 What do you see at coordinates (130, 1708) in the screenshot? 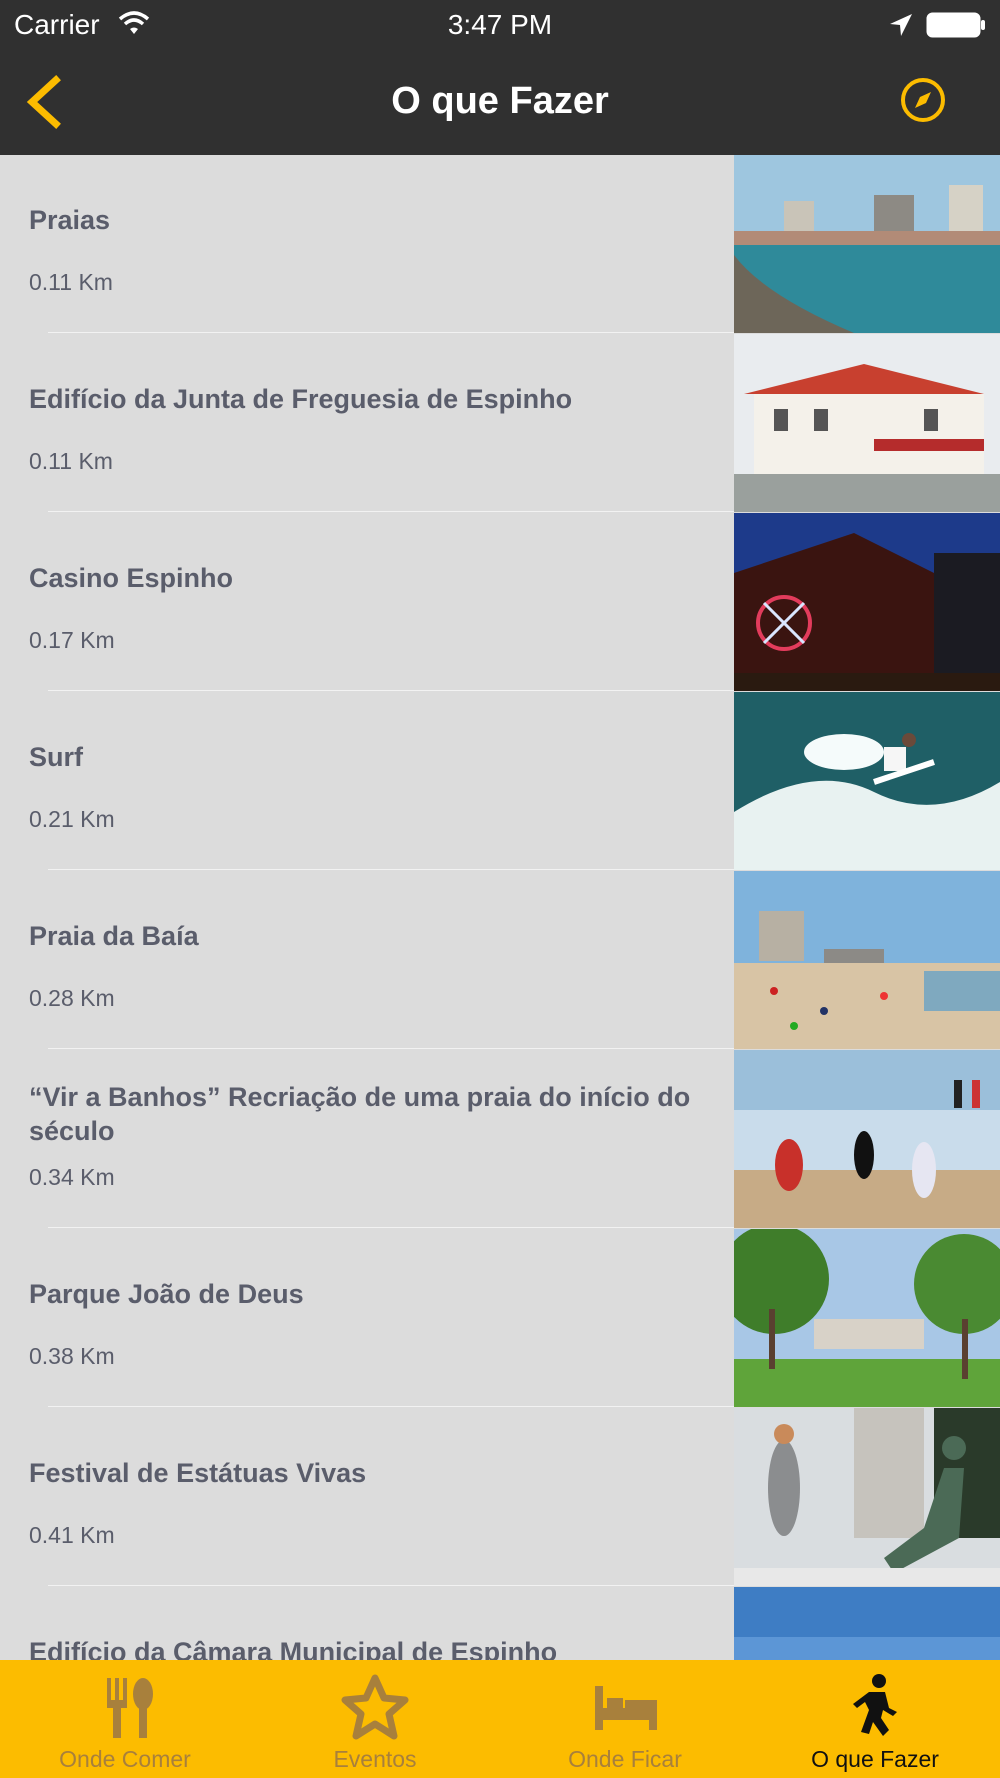
I see `fork-spoon-icon` at bounding box center [130, 1708].